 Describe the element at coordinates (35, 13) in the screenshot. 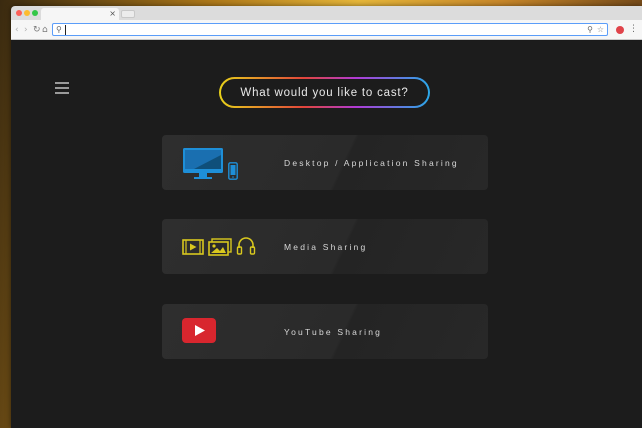

I see `maximize-window-button` at that location.